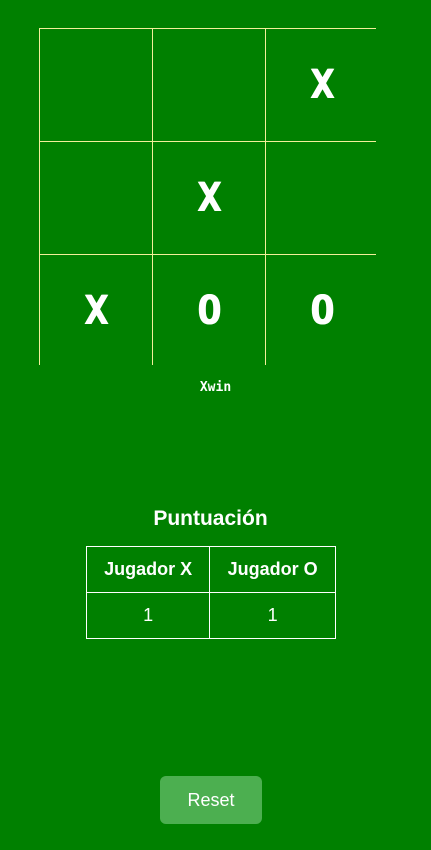 The width and height of the screenshot is (431, 850). What do you see at coordinates (272, 615) in the screenshot?
I see `player-o-score: 1` at bounding box center [272, 615].